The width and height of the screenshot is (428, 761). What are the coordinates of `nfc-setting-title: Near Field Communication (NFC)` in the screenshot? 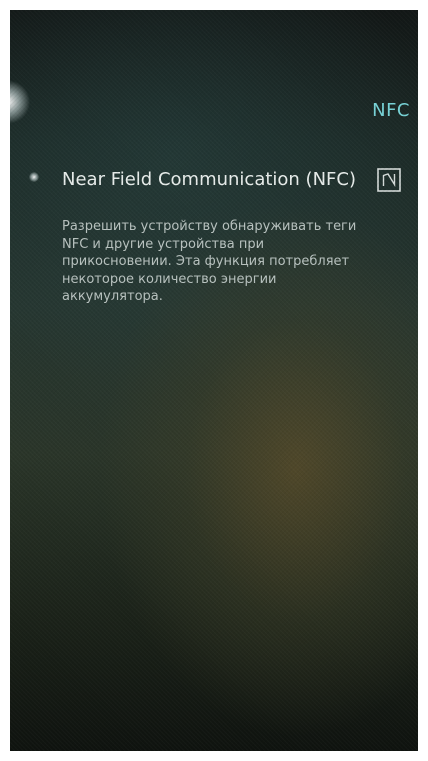 It's located at (209, 179).